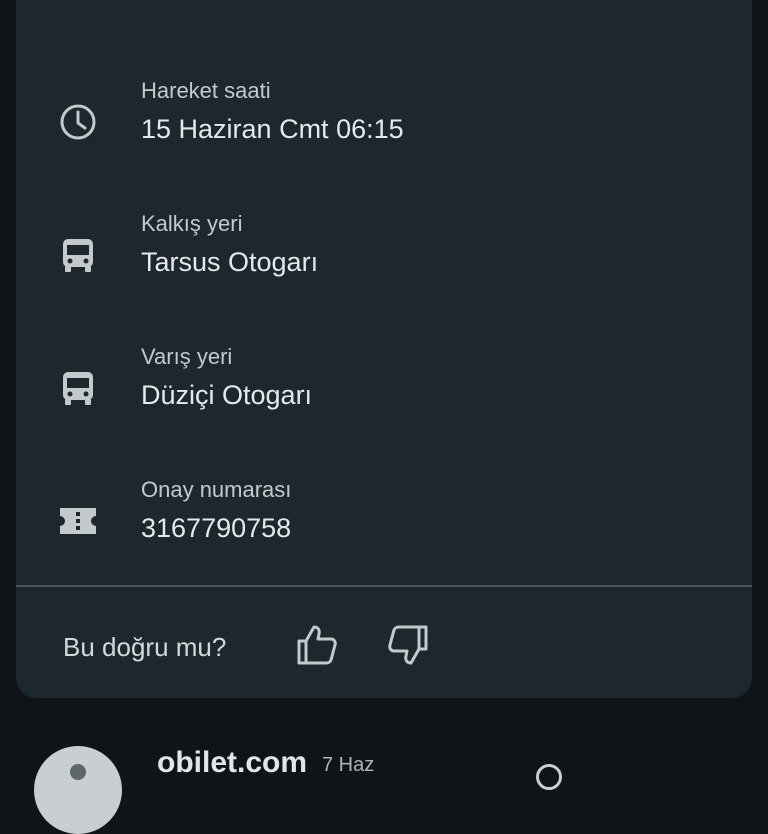 This screenshot has height=834, width=768. I want to click on confirmation-number-row: Onay numarası 3167790758, so click(384, 517).